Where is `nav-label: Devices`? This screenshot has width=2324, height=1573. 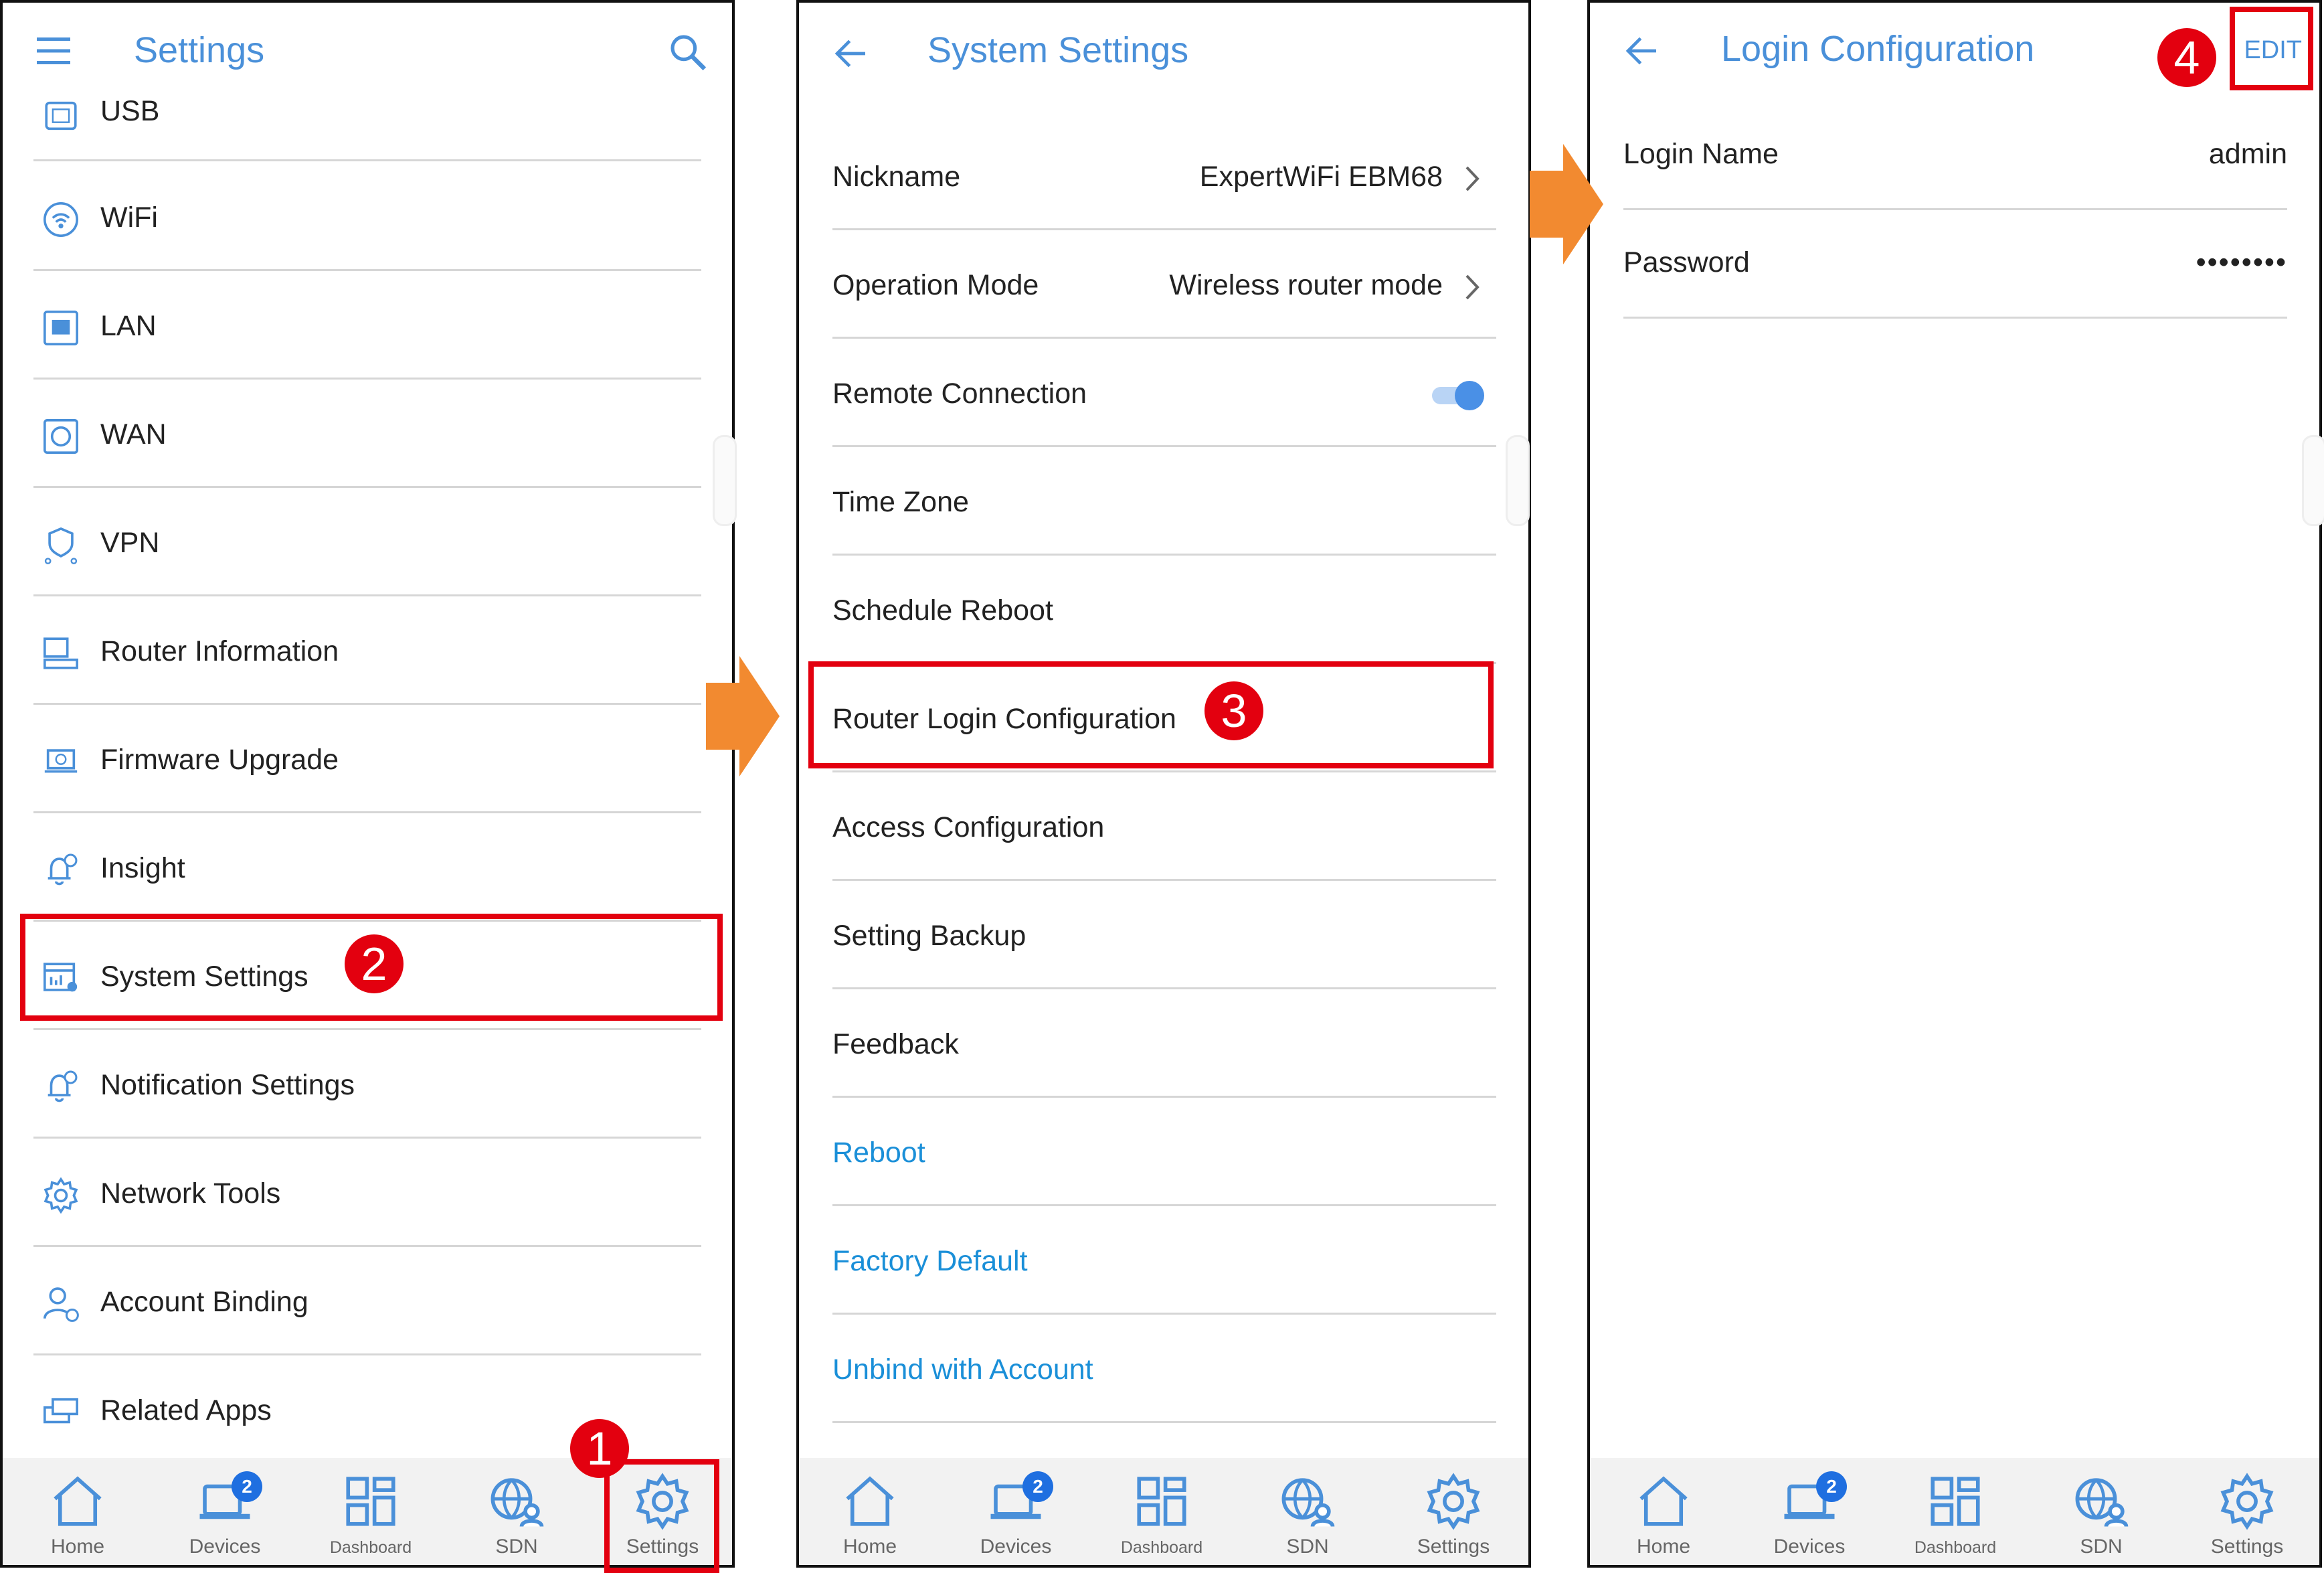 nav-label: Devices is located at coordinates (1016, 1547).